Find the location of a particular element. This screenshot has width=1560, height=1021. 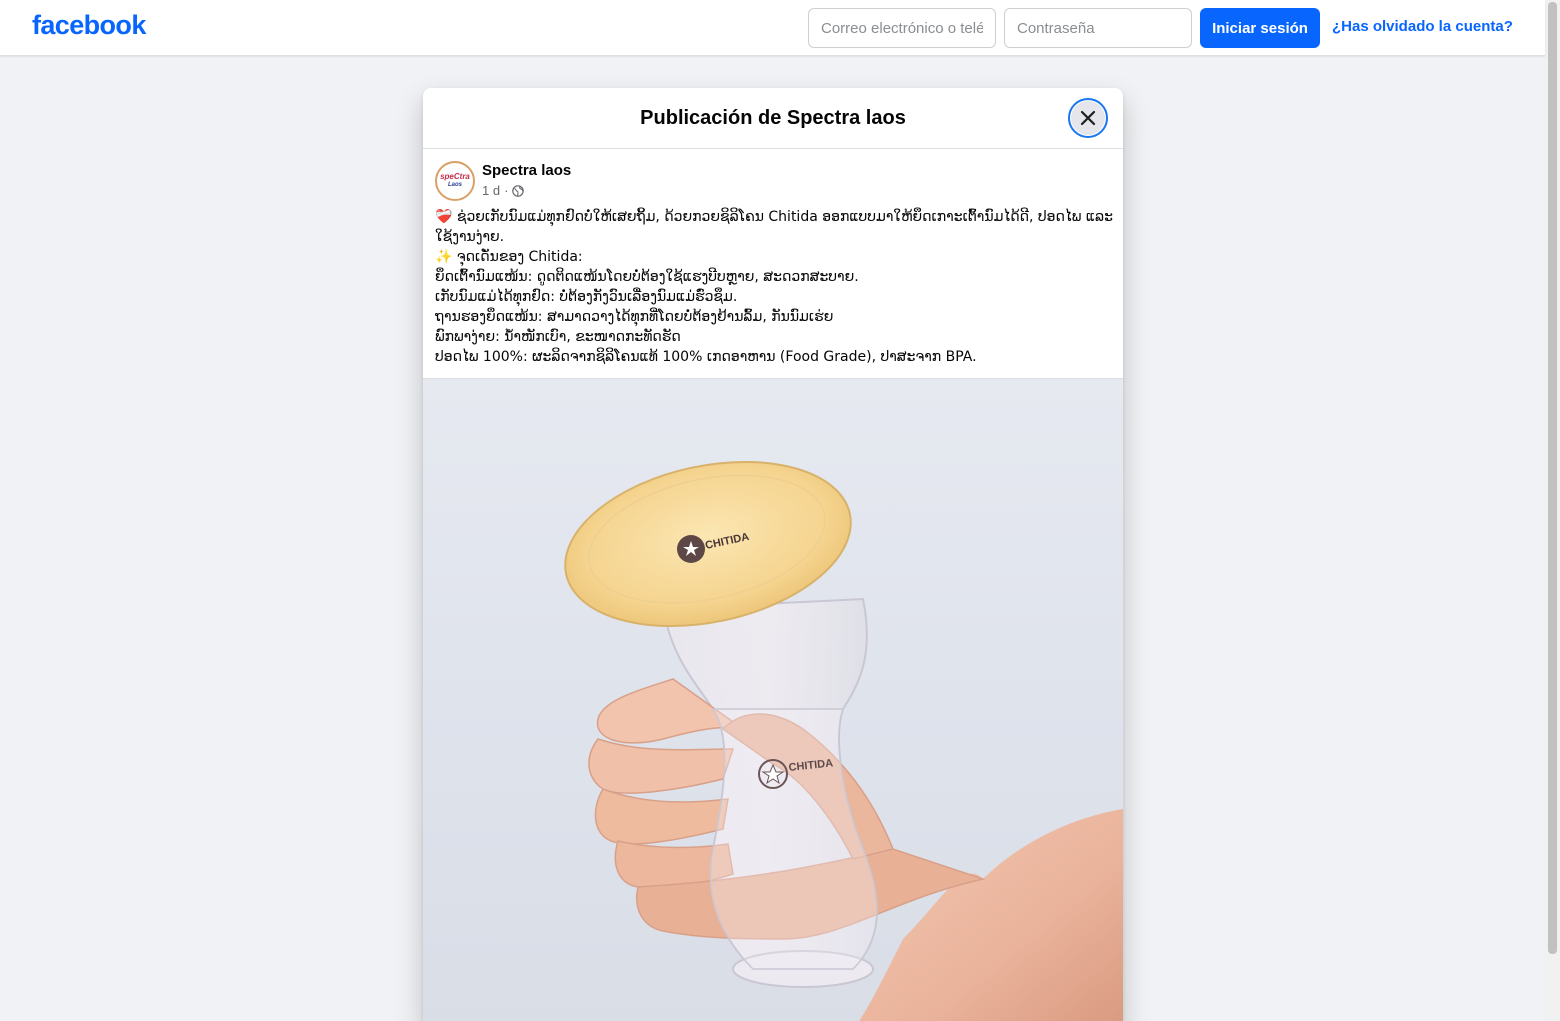

scrollbar-thumb is located at coordinates (1552, 478).